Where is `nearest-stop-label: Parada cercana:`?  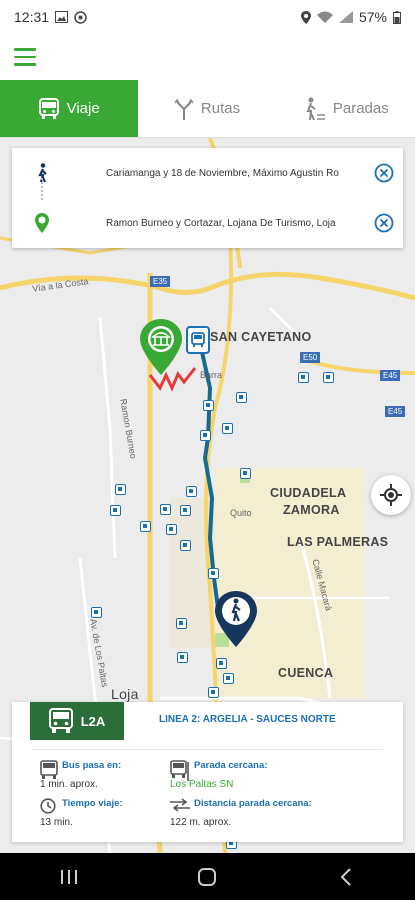 nearest-stop-label: Parada cercana: is located at coordinates (231, 765).